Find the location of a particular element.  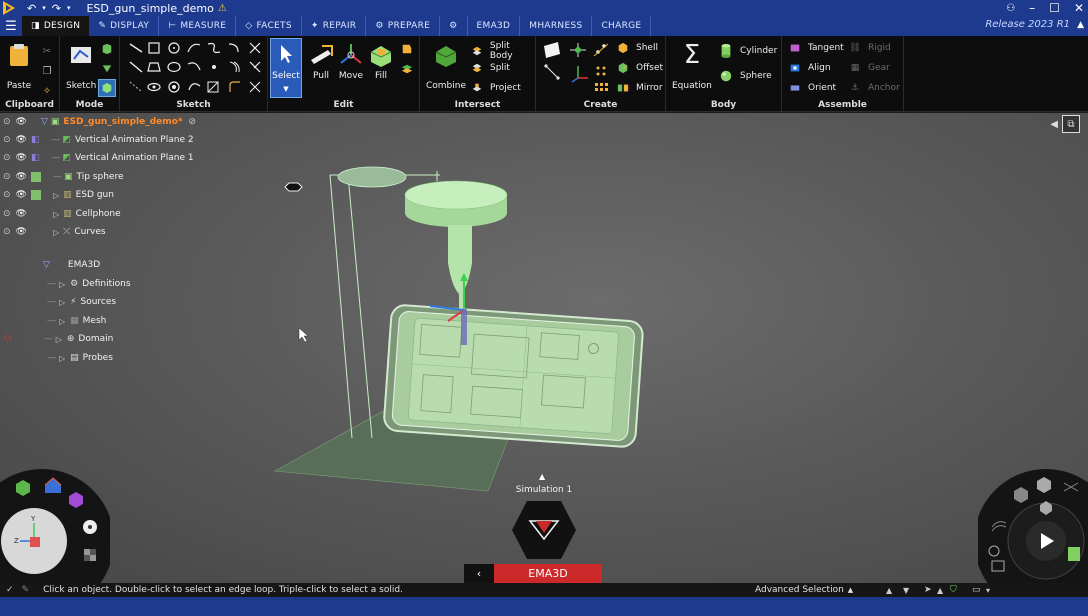

close-button: ✕ is located at coordinates (1079, 8).